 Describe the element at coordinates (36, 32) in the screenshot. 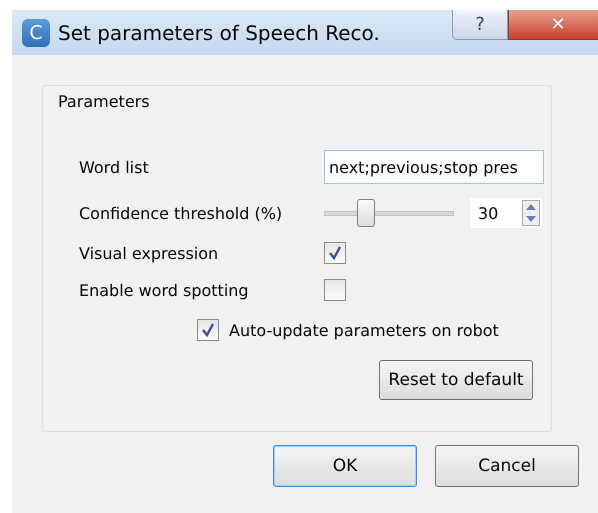

I see `app-icon: C` at that location.